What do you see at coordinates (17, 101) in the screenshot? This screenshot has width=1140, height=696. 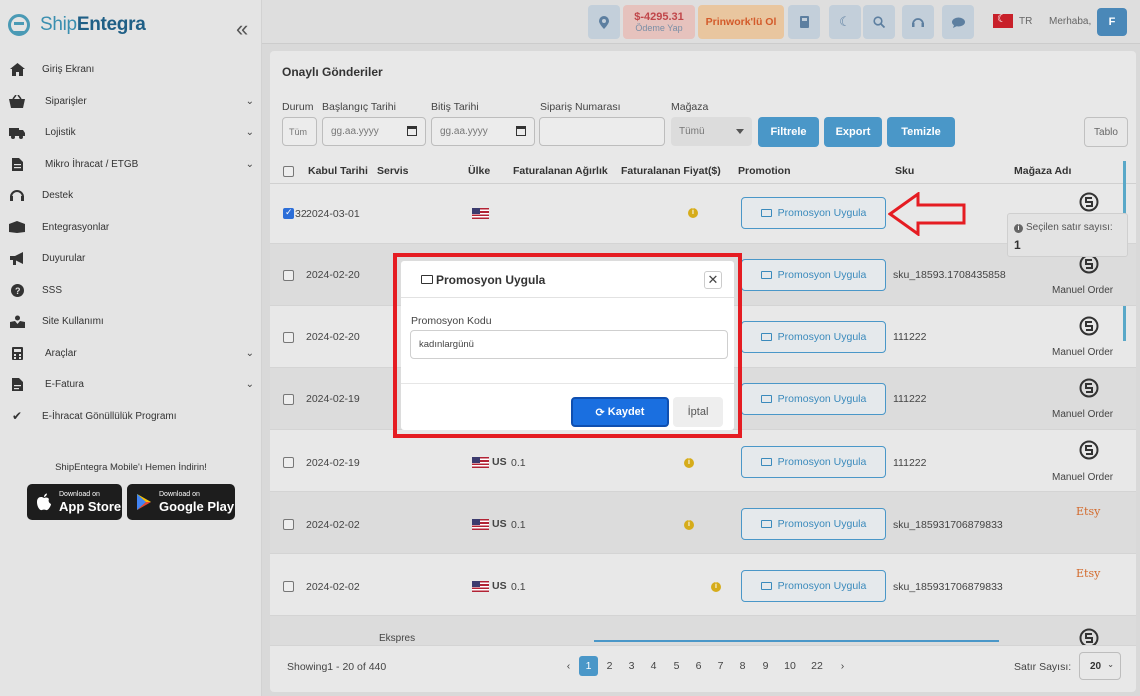 I see `basket-icon` at bounding box center [17, 101].